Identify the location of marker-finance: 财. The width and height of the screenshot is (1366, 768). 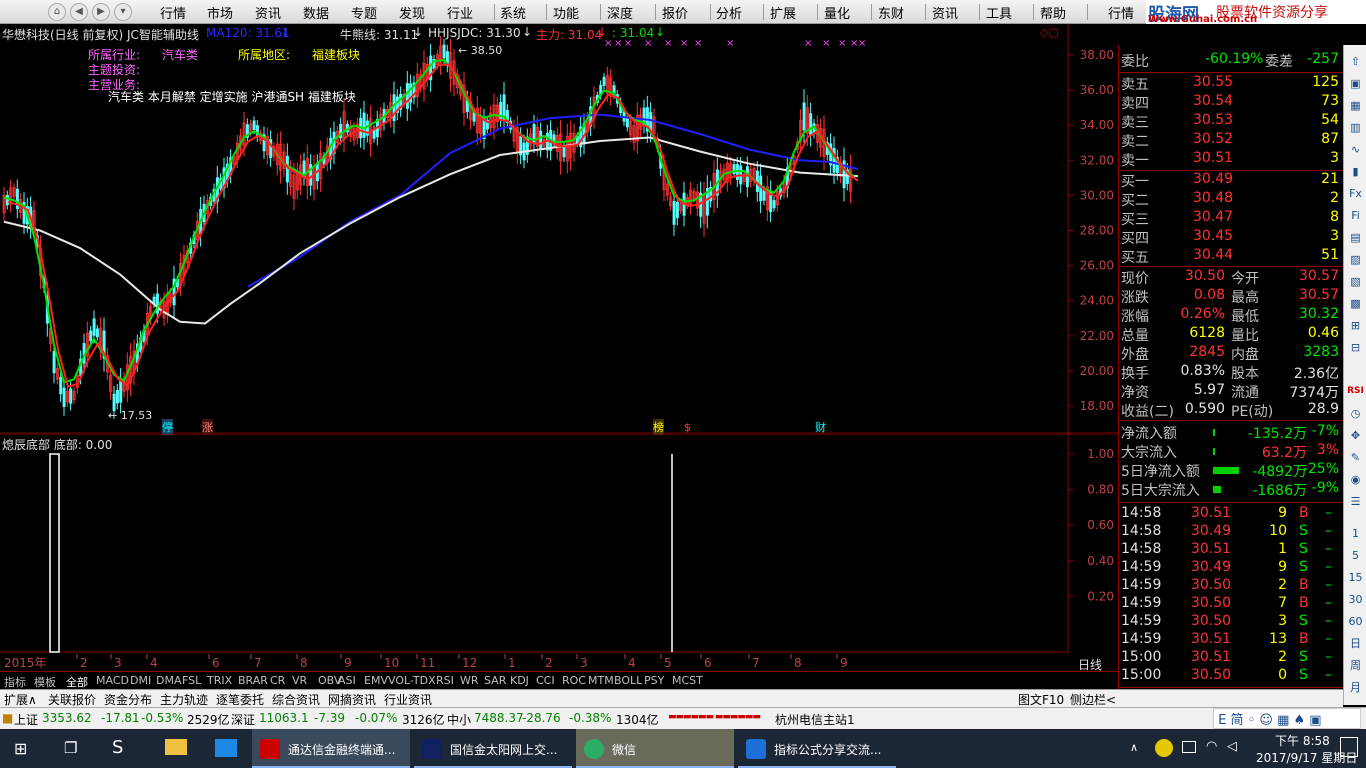
(820, 427).